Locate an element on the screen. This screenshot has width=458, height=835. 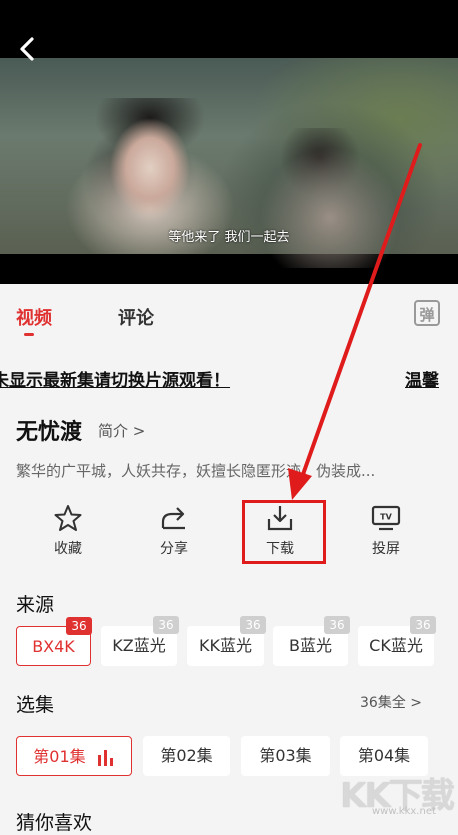
episode-chip-01: 第01集 is located at coordinates (74, 756).